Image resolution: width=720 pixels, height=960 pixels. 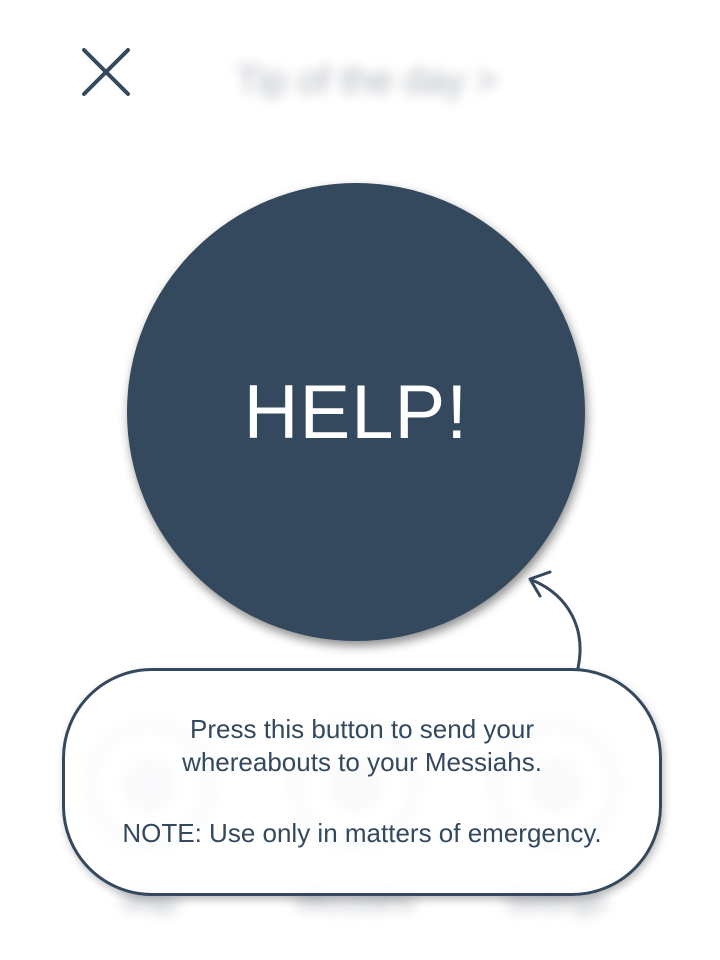 I want to click on note-text: : Use only in matters of emergency., so click(x=398, y=833).